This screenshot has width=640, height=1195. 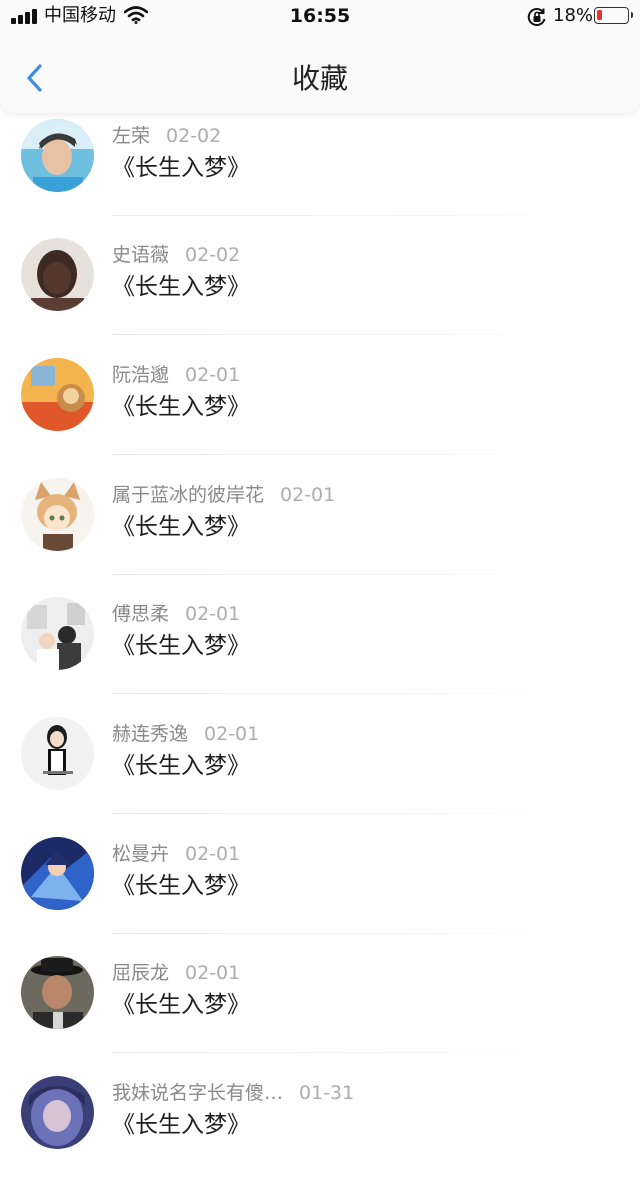 I want to click on rotation-lock-icon, so click(x=536, y=17).